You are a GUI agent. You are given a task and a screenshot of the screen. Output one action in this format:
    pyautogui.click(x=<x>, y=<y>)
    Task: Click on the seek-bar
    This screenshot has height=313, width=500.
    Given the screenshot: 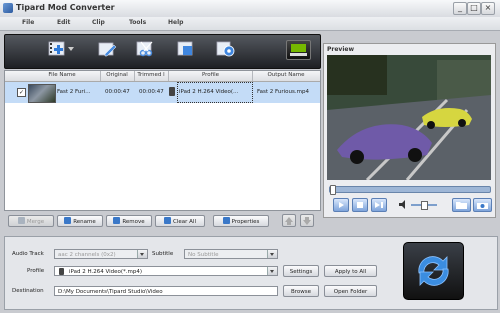 What is the action you would take?
    pyautogui.click(x=410, y=190)
    